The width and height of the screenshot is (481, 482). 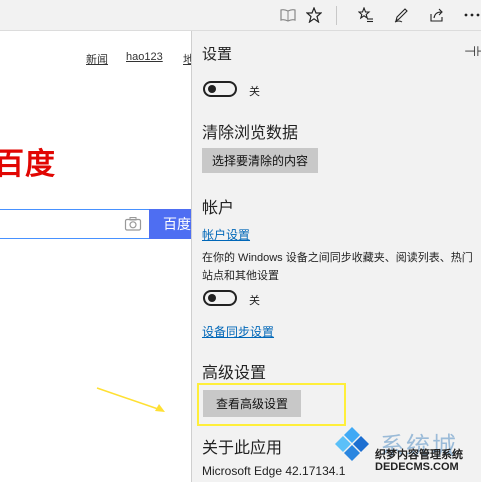 I want to click on advanced-heading: 高级设置, so click(x=234, y=373).